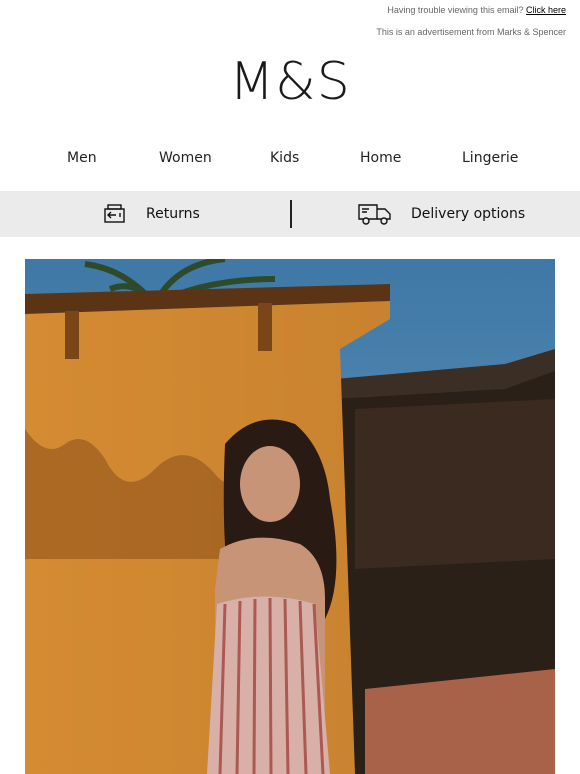 The width and height of the screenshot is (580, 774). What do you see at coordinates (380, 158) in the screenshot?
I see `nav-item-home: Home` at bounding box center [380, 158].